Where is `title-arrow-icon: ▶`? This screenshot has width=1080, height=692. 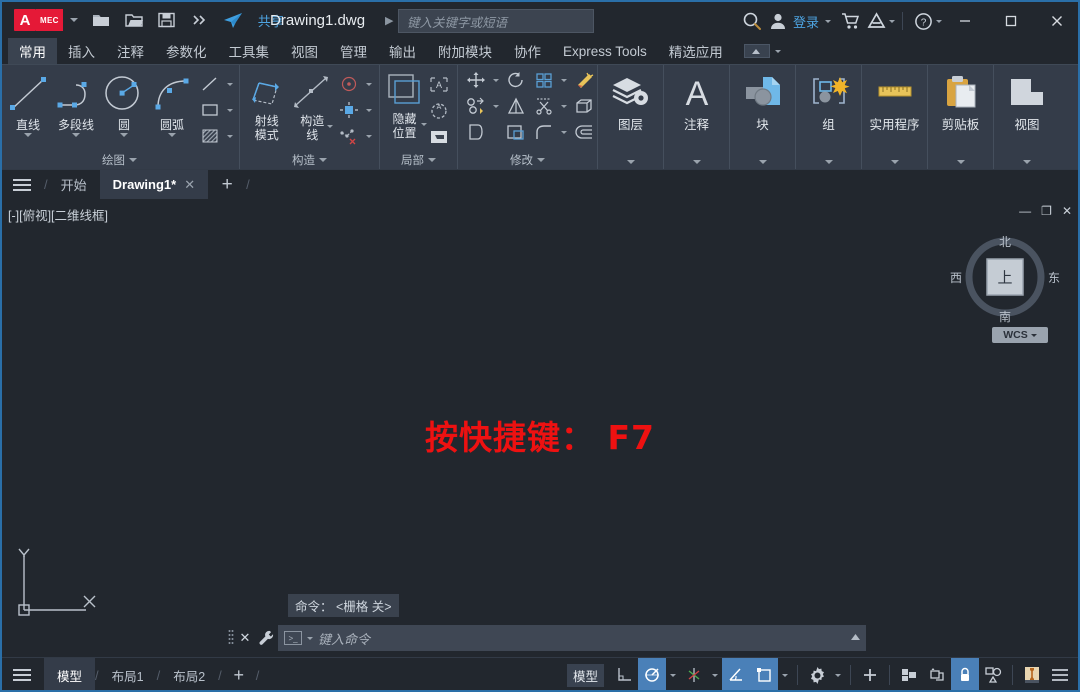
title-arrow-icon: ▶ is located at coordinates (389, 20).